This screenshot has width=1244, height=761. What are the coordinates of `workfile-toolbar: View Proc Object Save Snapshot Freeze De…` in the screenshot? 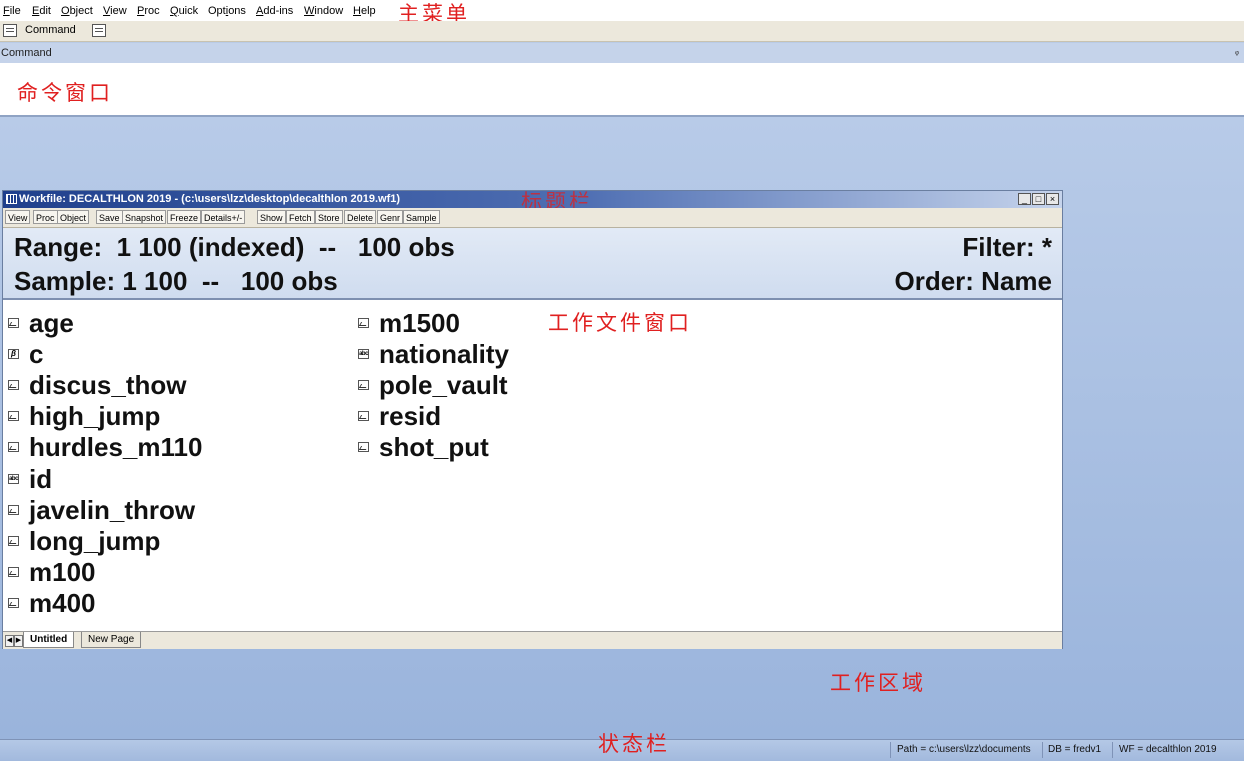 It's located at (532, 218).